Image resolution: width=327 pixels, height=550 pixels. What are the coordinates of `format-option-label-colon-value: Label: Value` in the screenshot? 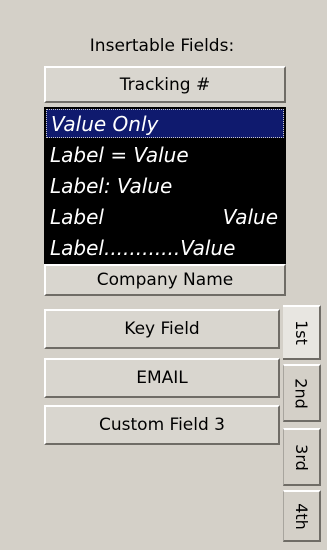 It's located at (165, 185).